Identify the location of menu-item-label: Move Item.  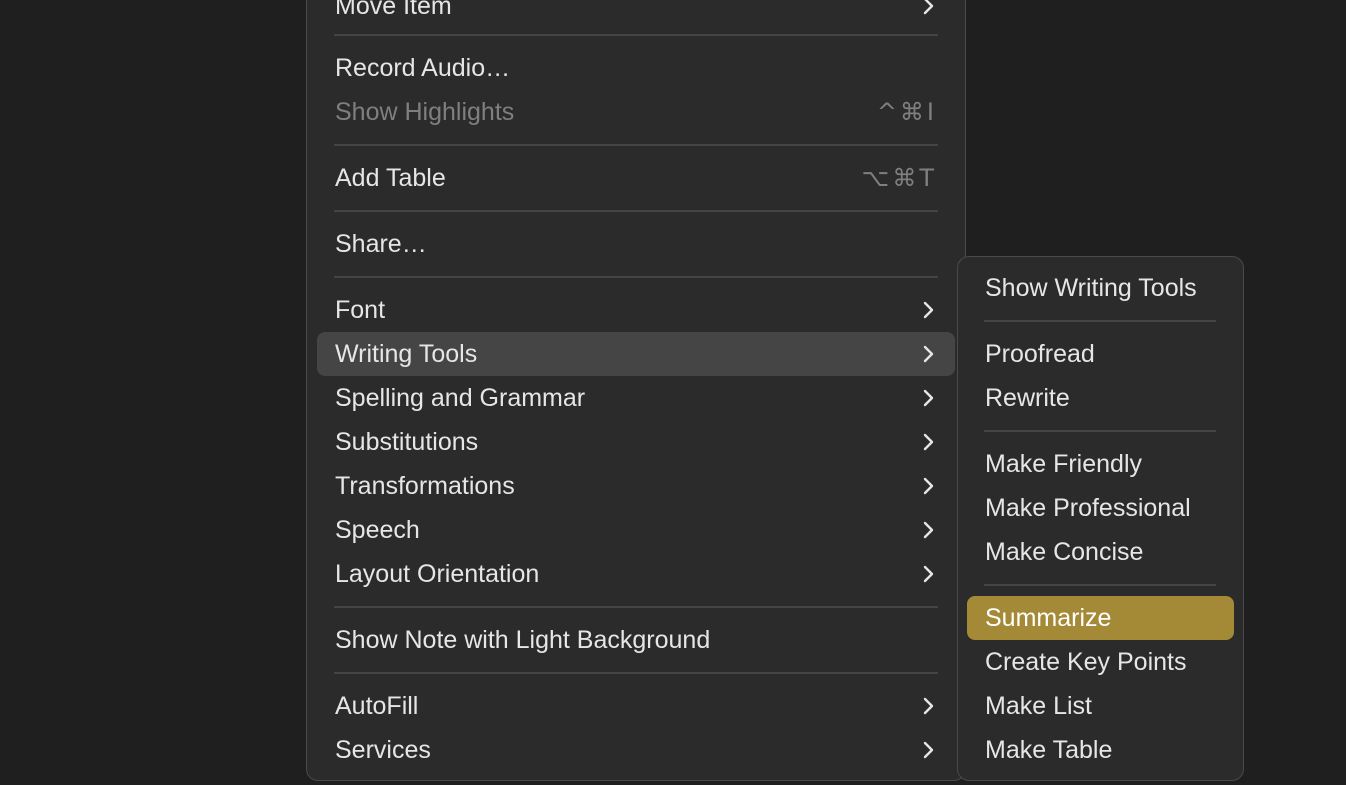
(393, 10).